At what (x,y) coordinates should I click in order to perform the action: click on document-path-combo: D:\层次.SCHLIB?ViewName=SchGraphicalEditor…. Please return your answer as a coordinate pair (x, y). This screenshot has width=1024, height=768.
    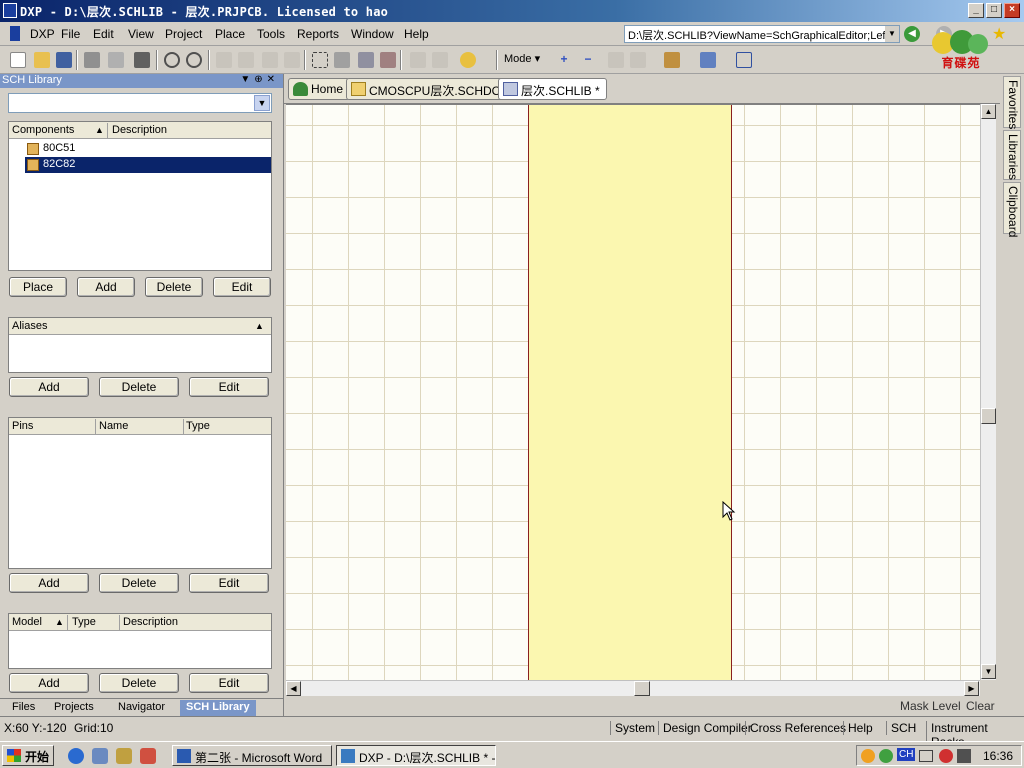
    Looking at the image, I should click on (762, 34).